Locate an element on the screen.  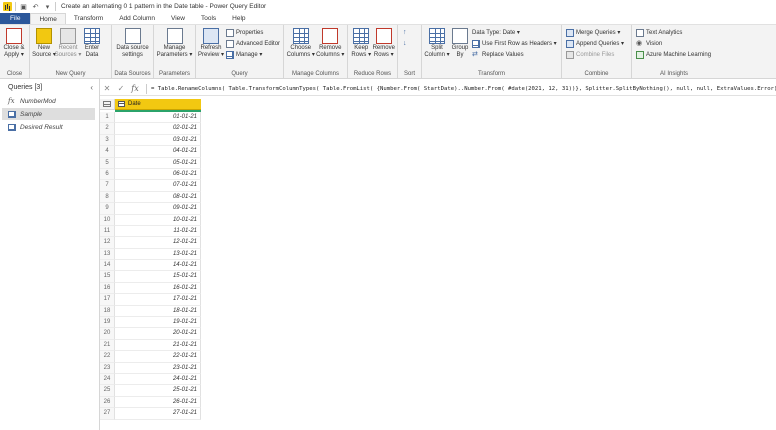
row-number: 20 is located at coordinates (107, 334).